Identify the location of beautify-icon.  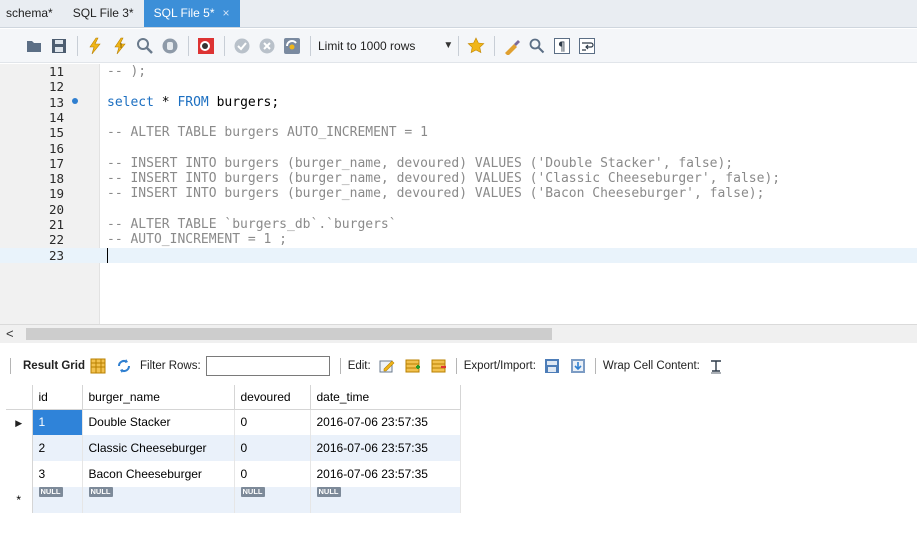
(512, 46).